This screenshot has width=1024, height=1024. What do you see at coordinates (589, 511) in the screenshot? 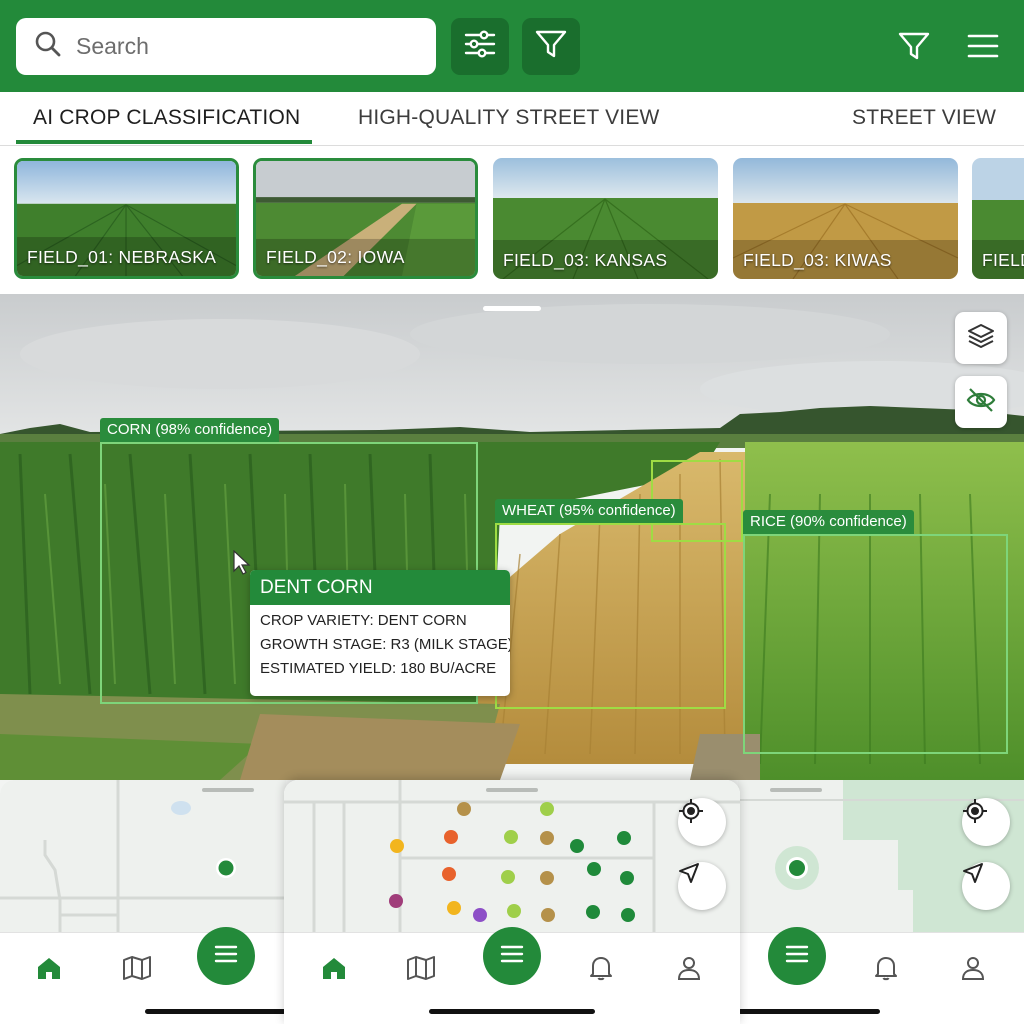
I see `wheat-detection-label: WHEAT (95% confidence)` at bounding box center [589, 511].